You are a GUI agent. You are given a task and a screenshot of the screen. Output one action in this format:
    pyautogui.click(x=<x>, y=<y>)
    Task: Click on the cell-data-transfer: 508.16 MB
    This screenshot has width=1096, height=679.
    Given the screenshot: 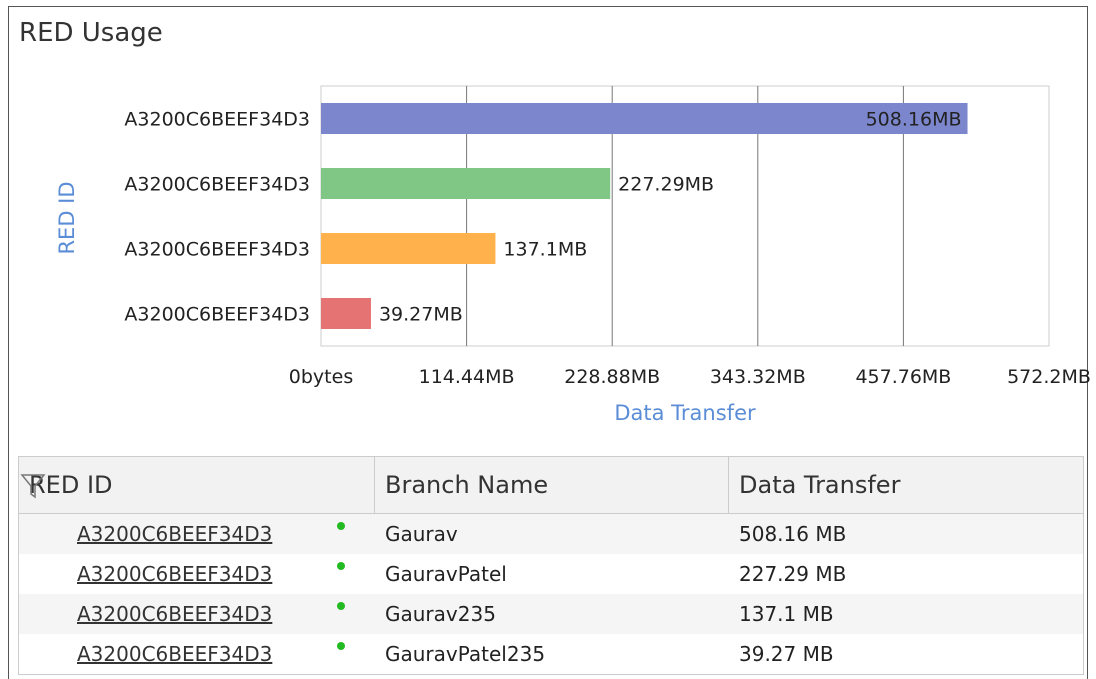 What is the action you would take?
    pyautogui.click(x=906, y=534)
    